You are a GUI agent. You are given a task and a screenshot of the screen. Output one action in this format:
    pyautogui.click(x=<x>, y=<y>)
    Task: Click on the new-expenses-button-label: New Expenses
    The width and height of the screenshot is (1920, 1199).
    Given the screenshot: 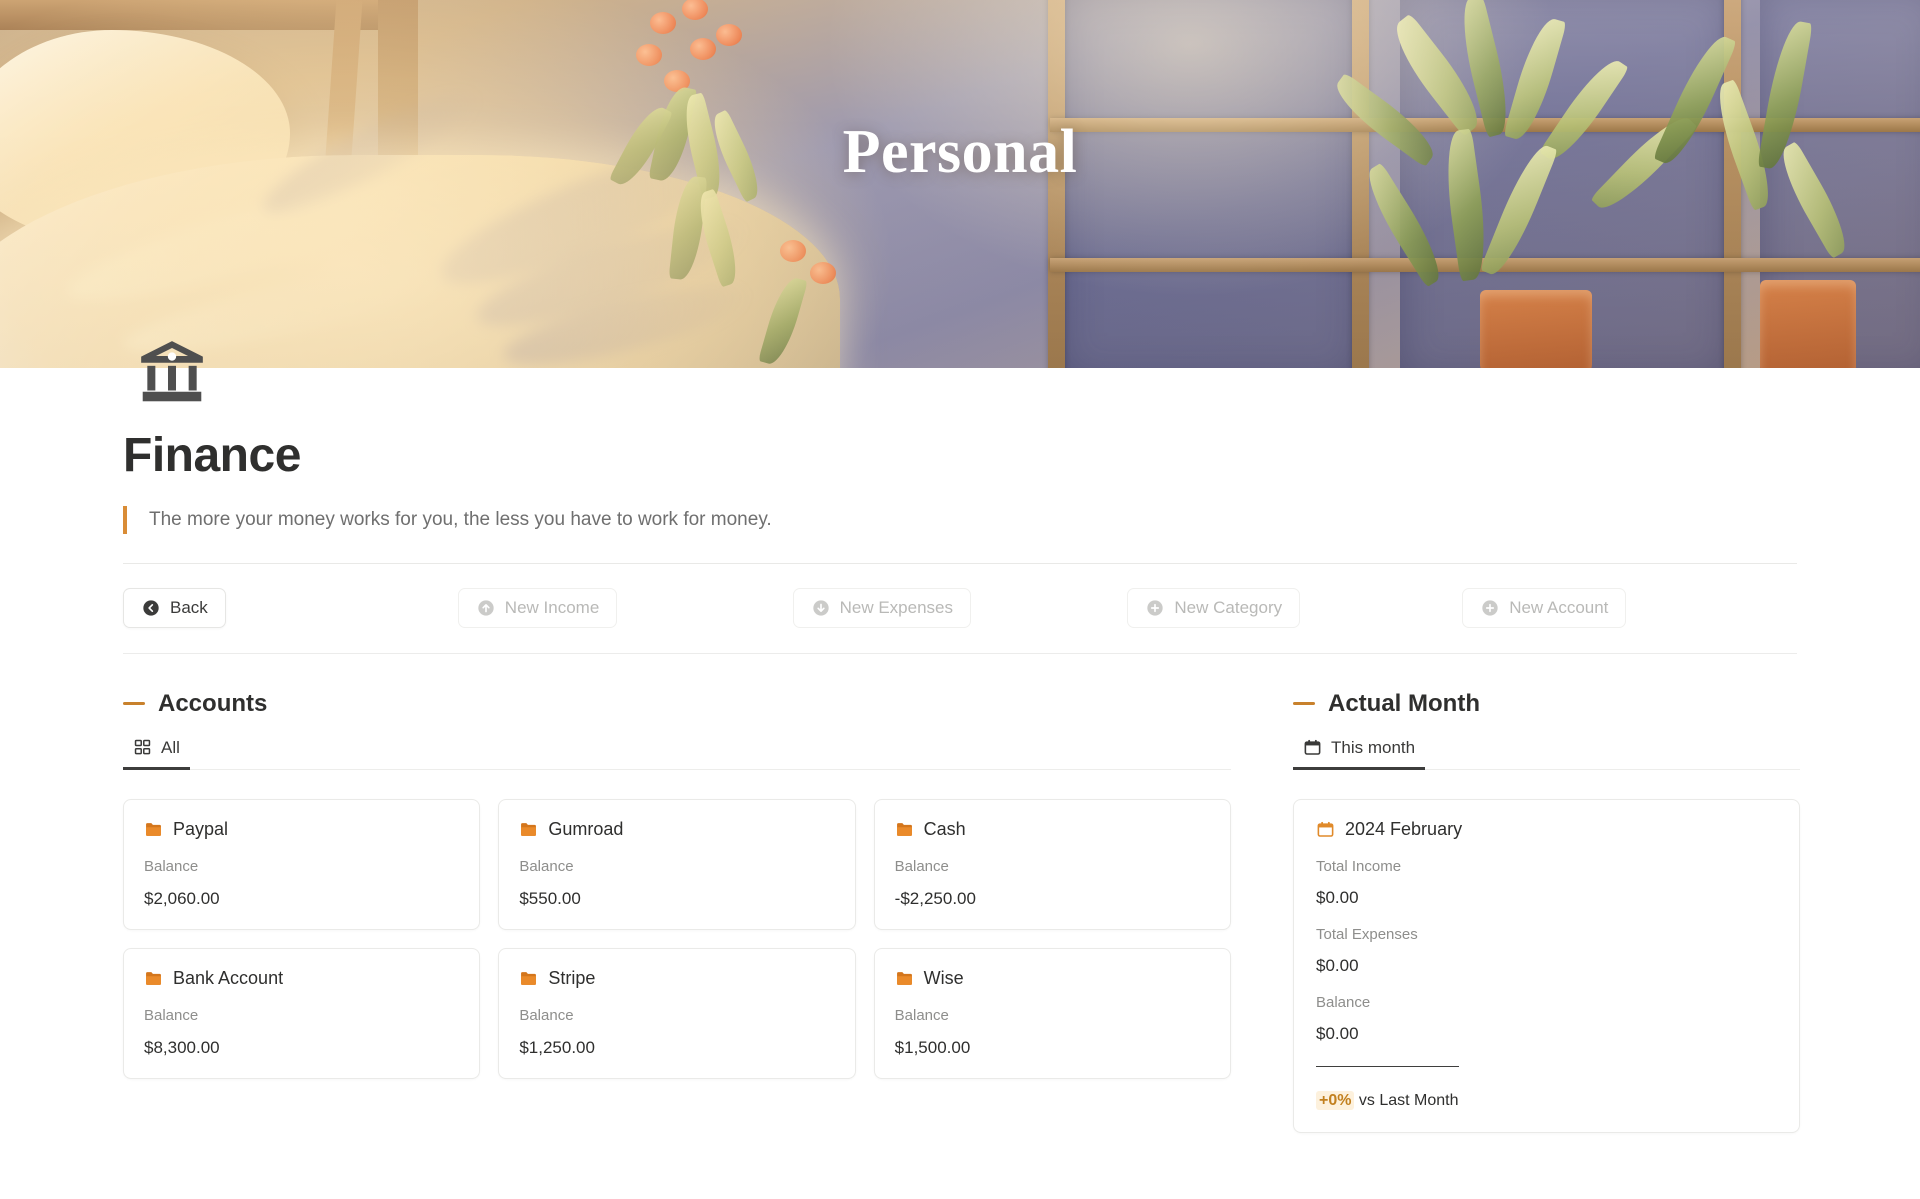 What is the action you would take?
    pyautogui.click(x=896, y=607)
    